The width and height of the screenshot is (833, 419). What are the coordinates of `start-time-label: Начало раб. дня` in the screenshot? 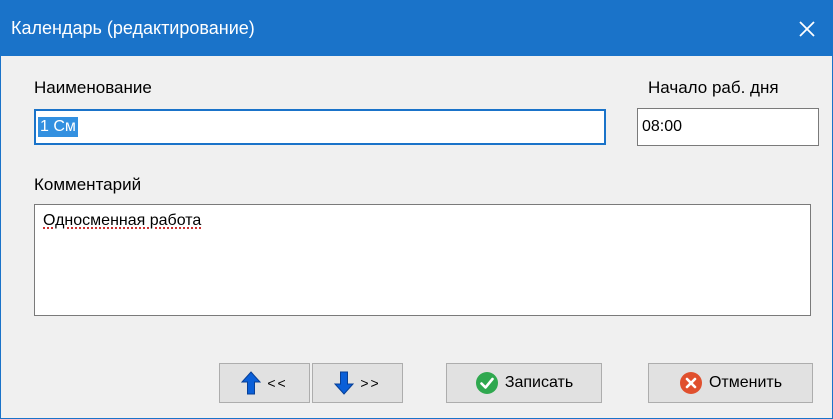 It's located at (713, 87).